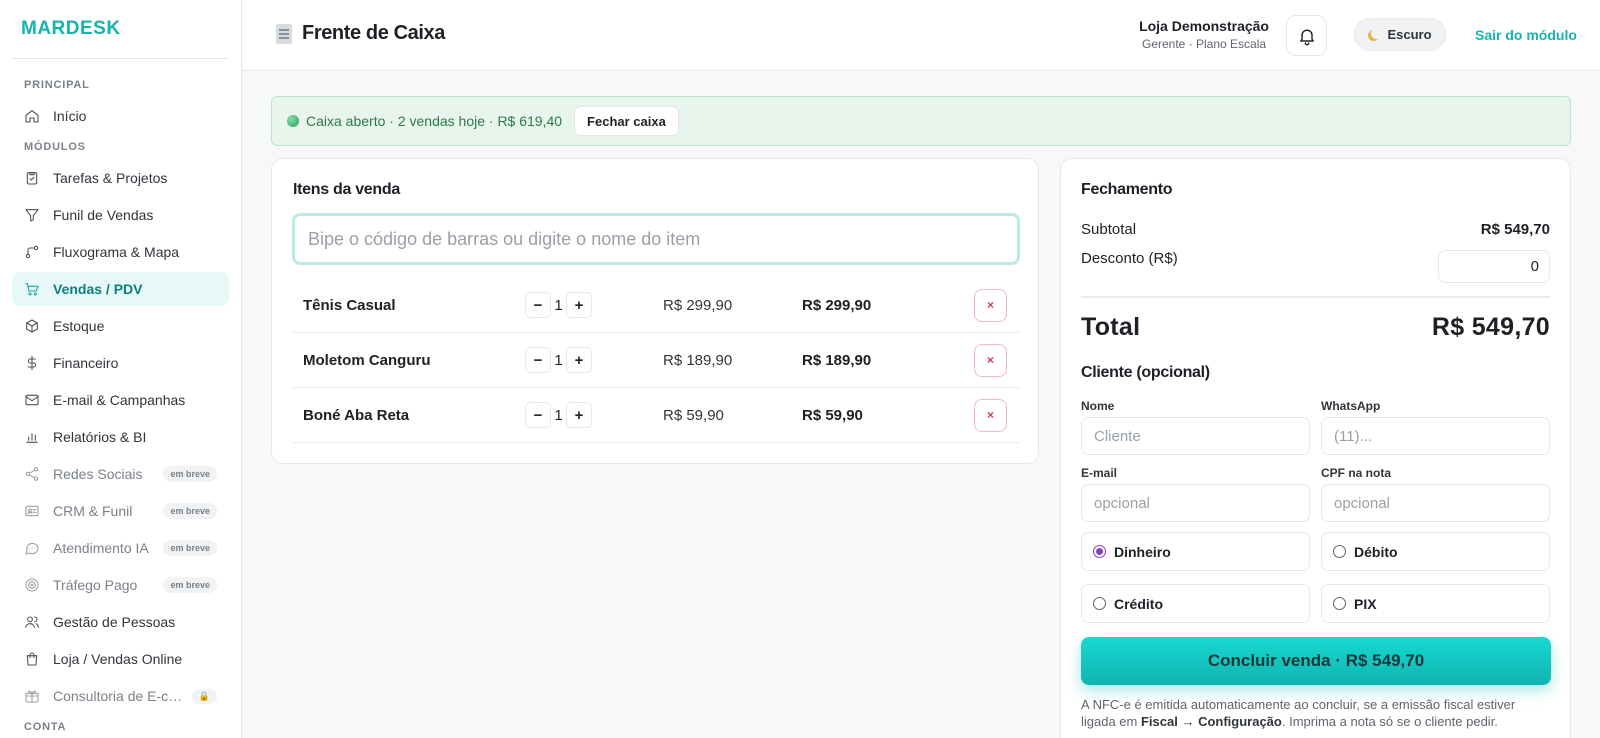 The height and width of the screenshot is (738, 1600). I want to click on whatsapp-field-label: WhatsApp, so click(1351, 406).